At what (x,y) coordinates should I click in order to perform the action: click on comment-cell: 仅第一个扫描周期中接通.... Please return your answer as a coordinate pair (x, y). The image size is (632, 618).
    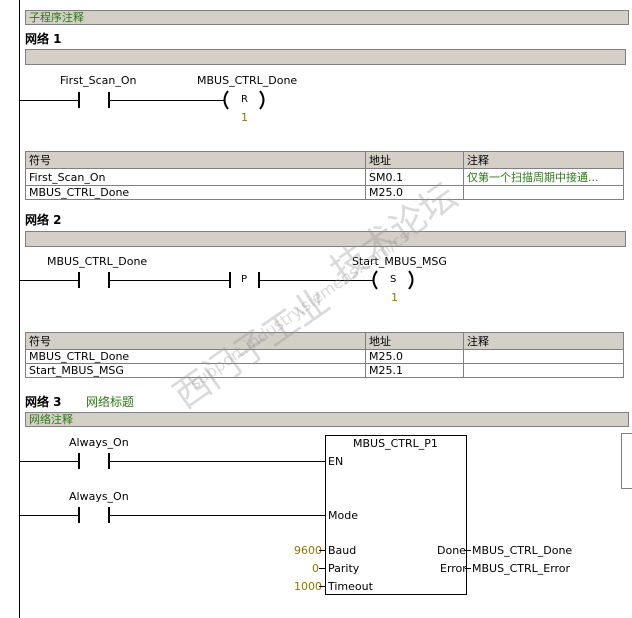
    Looking at the image, I should click on (543, 177).